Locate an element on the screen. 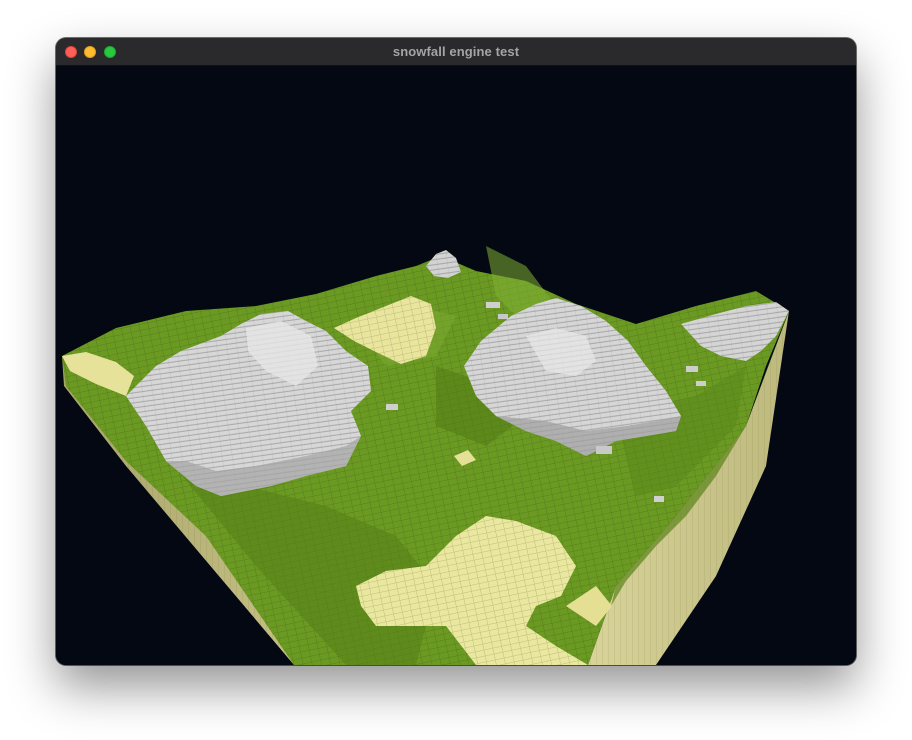 The width and height of the screenshot is (912, 740). window-title: snowfall engine test is located at coordinates (456, 51).